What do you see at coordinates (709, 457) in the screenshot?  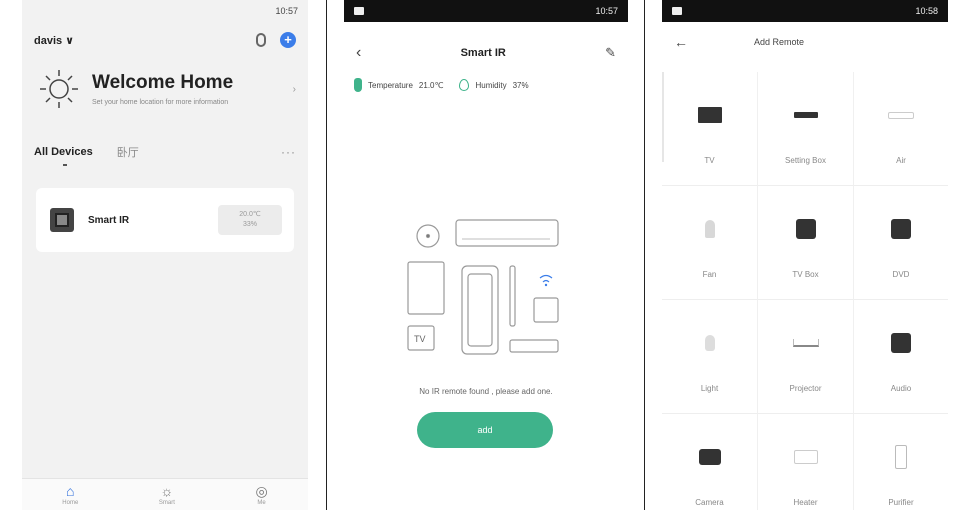 I see `camera-icon` at bounding box center [709, 457].